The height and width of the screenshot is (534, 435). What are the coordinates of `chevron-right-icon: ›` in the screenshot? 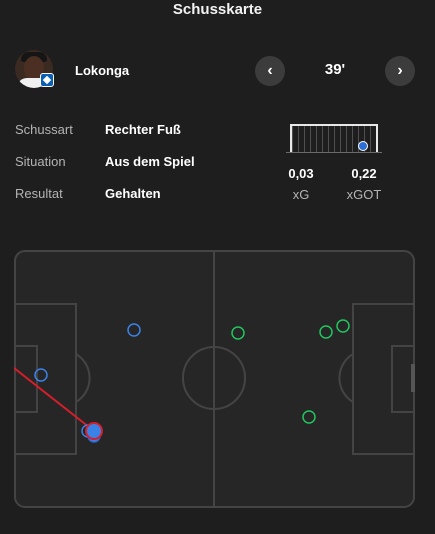 It's located at (400, 70).